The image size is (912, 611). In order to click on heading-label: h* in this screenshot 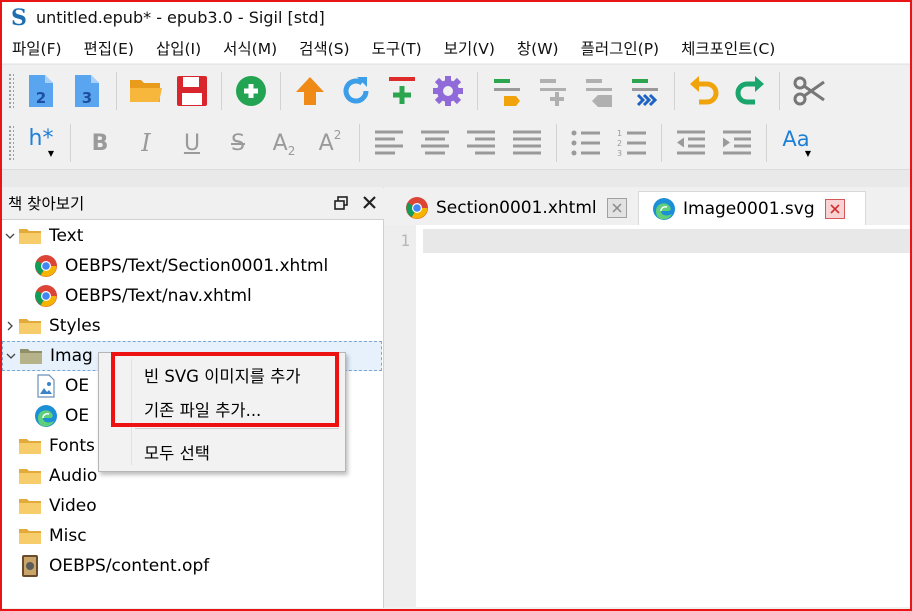, I will do `click(41, 138)`.